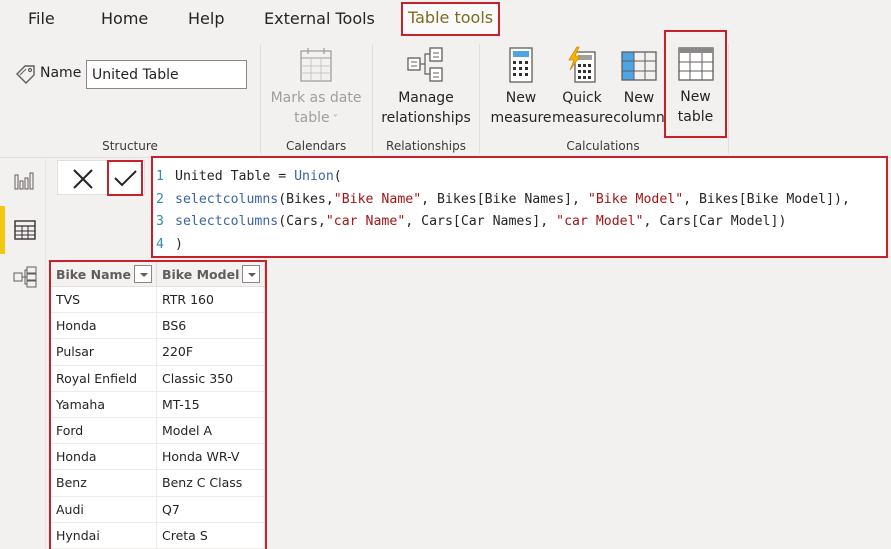 The height and width of the screenshot is (549, 891). Describe the element at coordinates (639, 65) in the screenshot. I see `new-column-icon` at that location.